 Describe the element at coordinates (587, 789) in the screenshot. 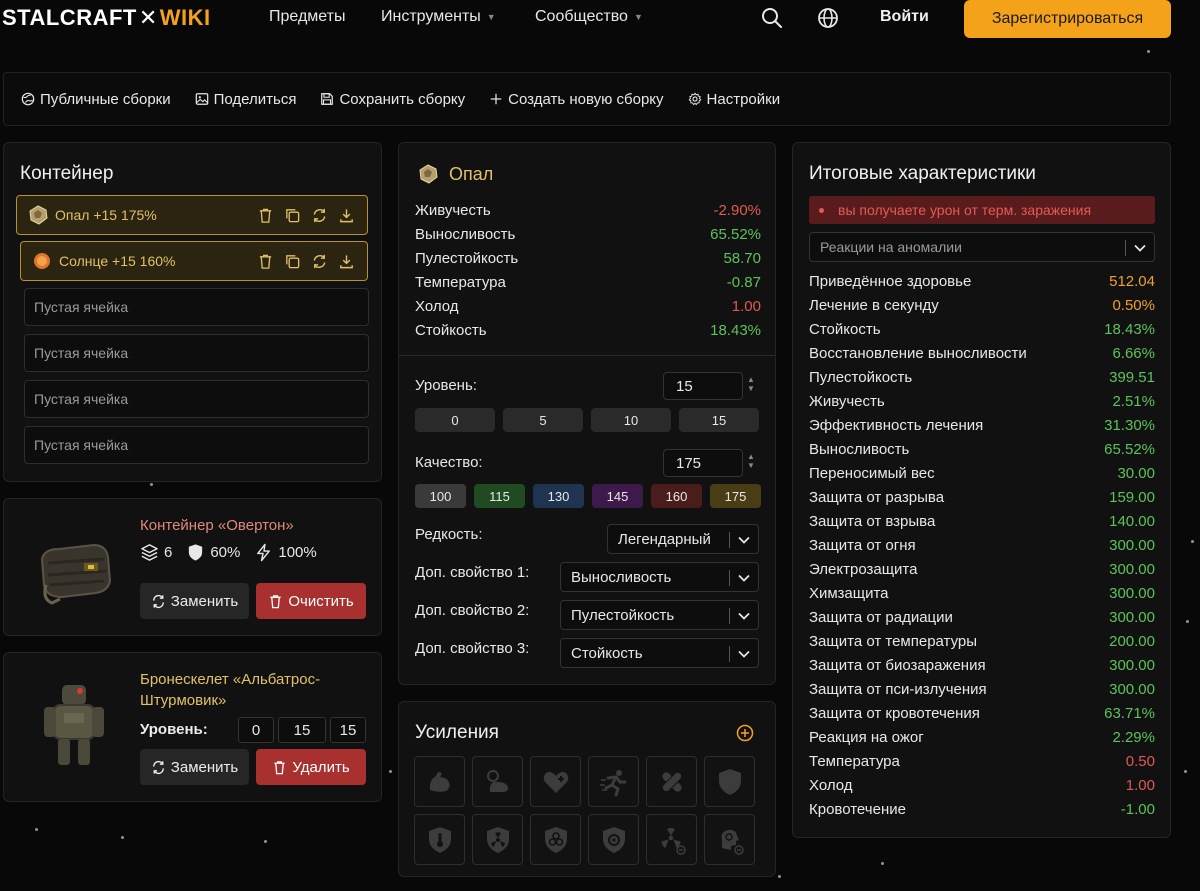

I see `boosts-panel: Усиления` at that location.